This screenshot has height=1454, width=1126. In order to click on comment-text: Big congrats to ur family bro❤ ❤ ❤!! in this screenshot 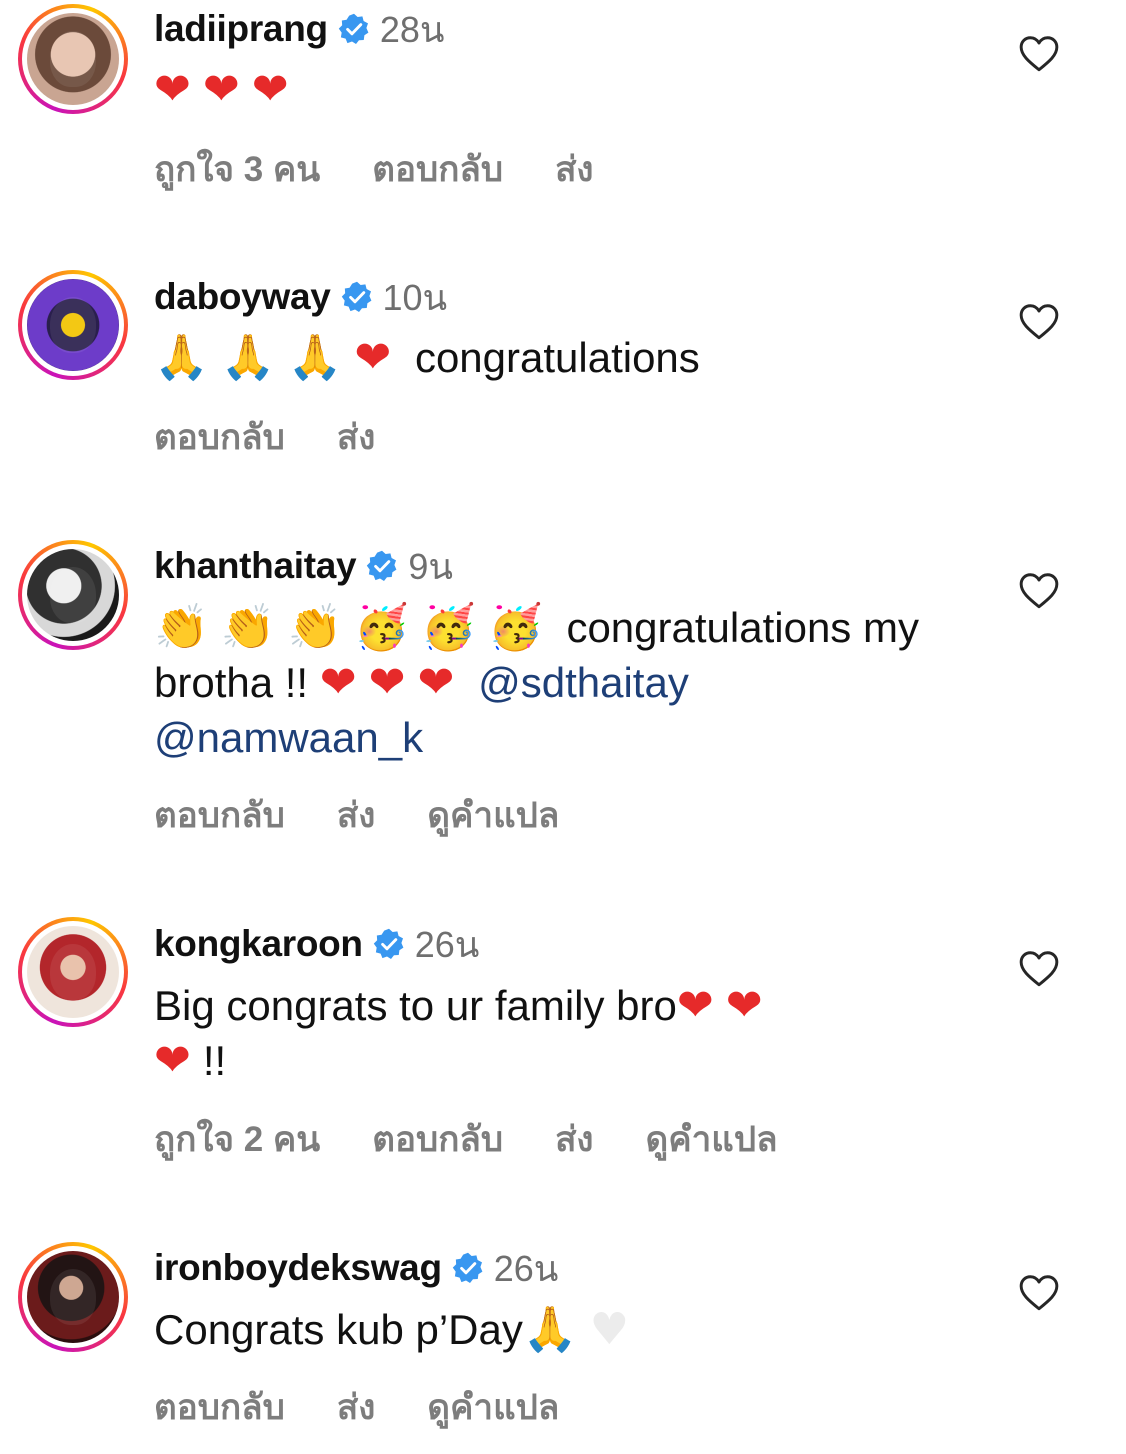, I will do `click(569, 1033)`.